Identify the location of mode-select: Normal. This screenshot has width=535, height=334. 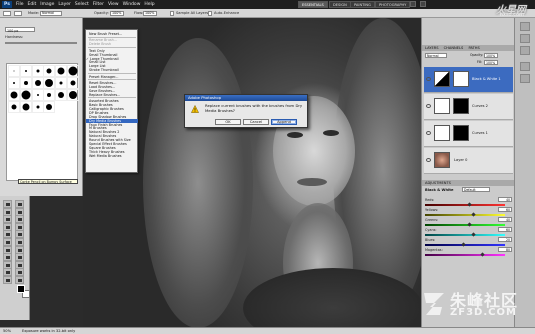
(51, 13).